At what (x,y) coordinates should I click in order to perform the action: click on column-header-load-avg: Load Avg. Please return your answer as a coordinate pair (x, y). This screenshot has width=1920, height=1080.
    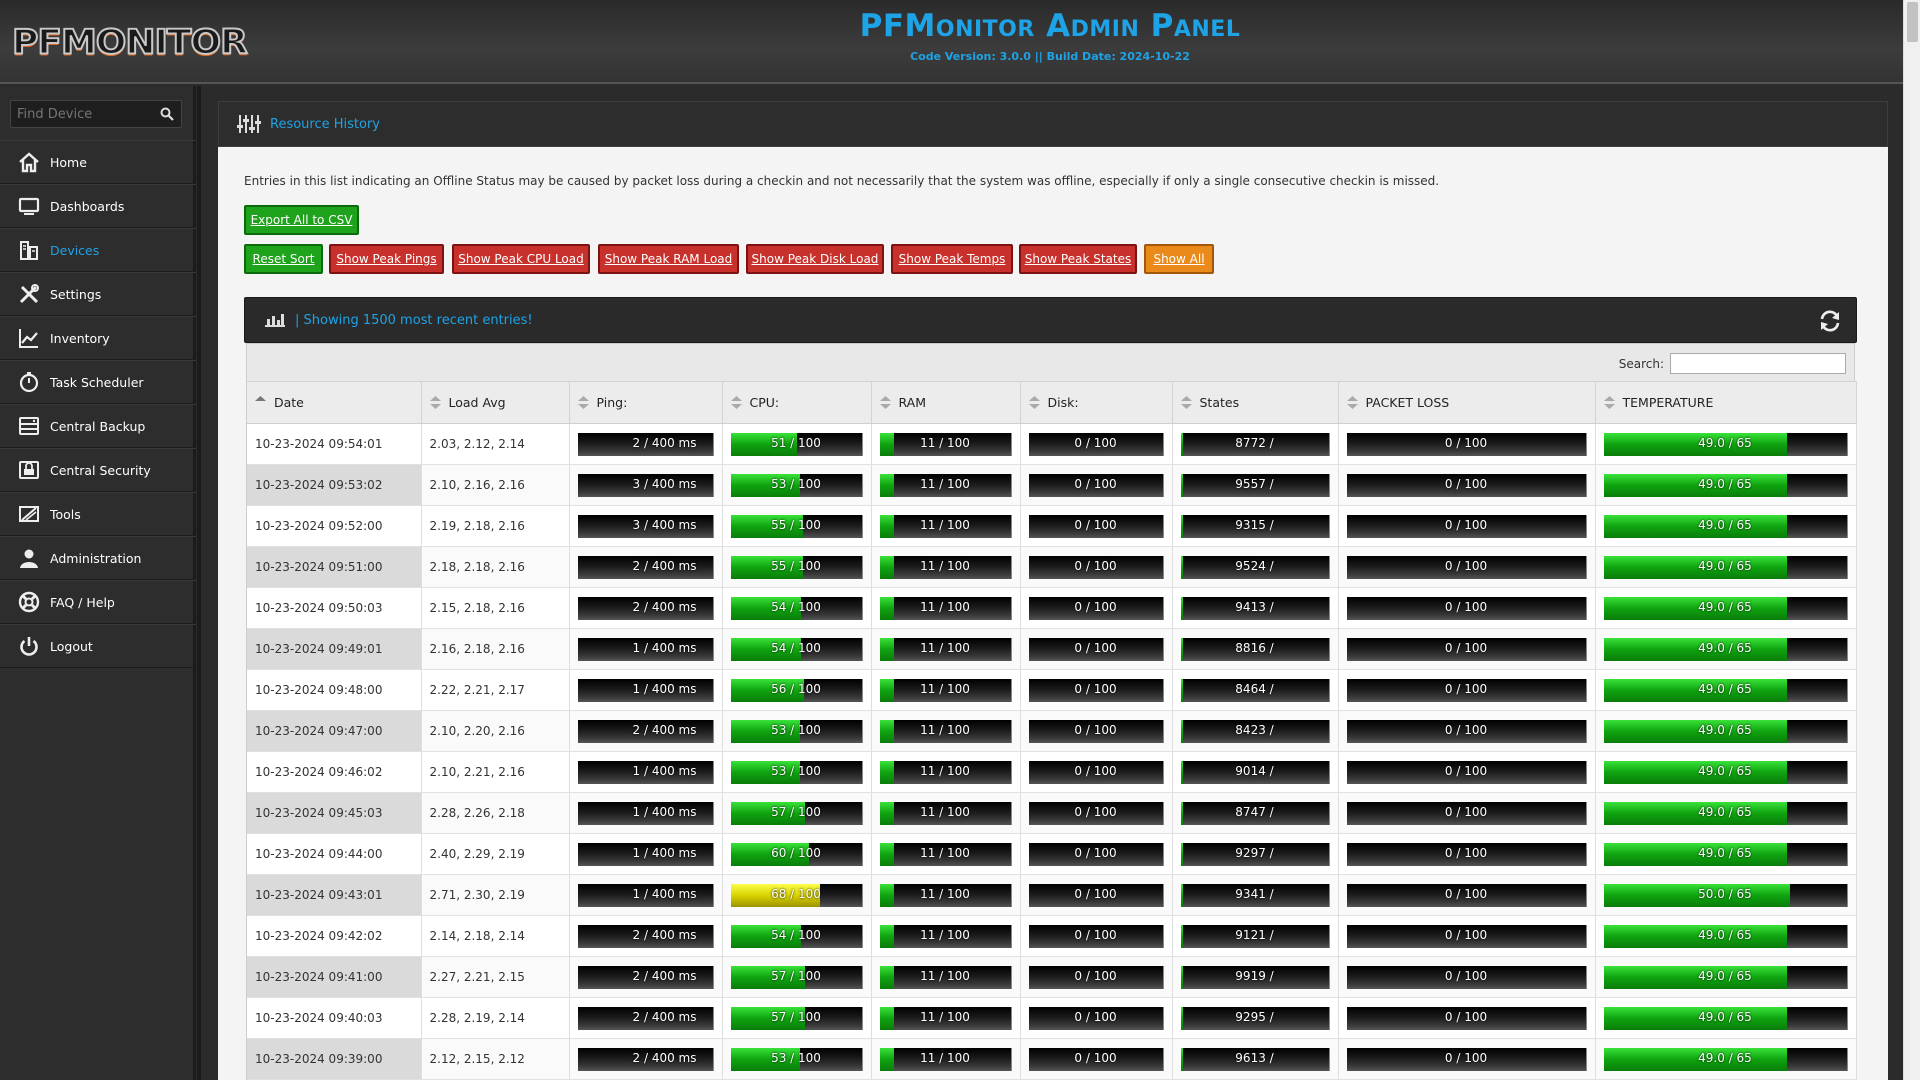
    Looking at the image, I should click on (495, 402).